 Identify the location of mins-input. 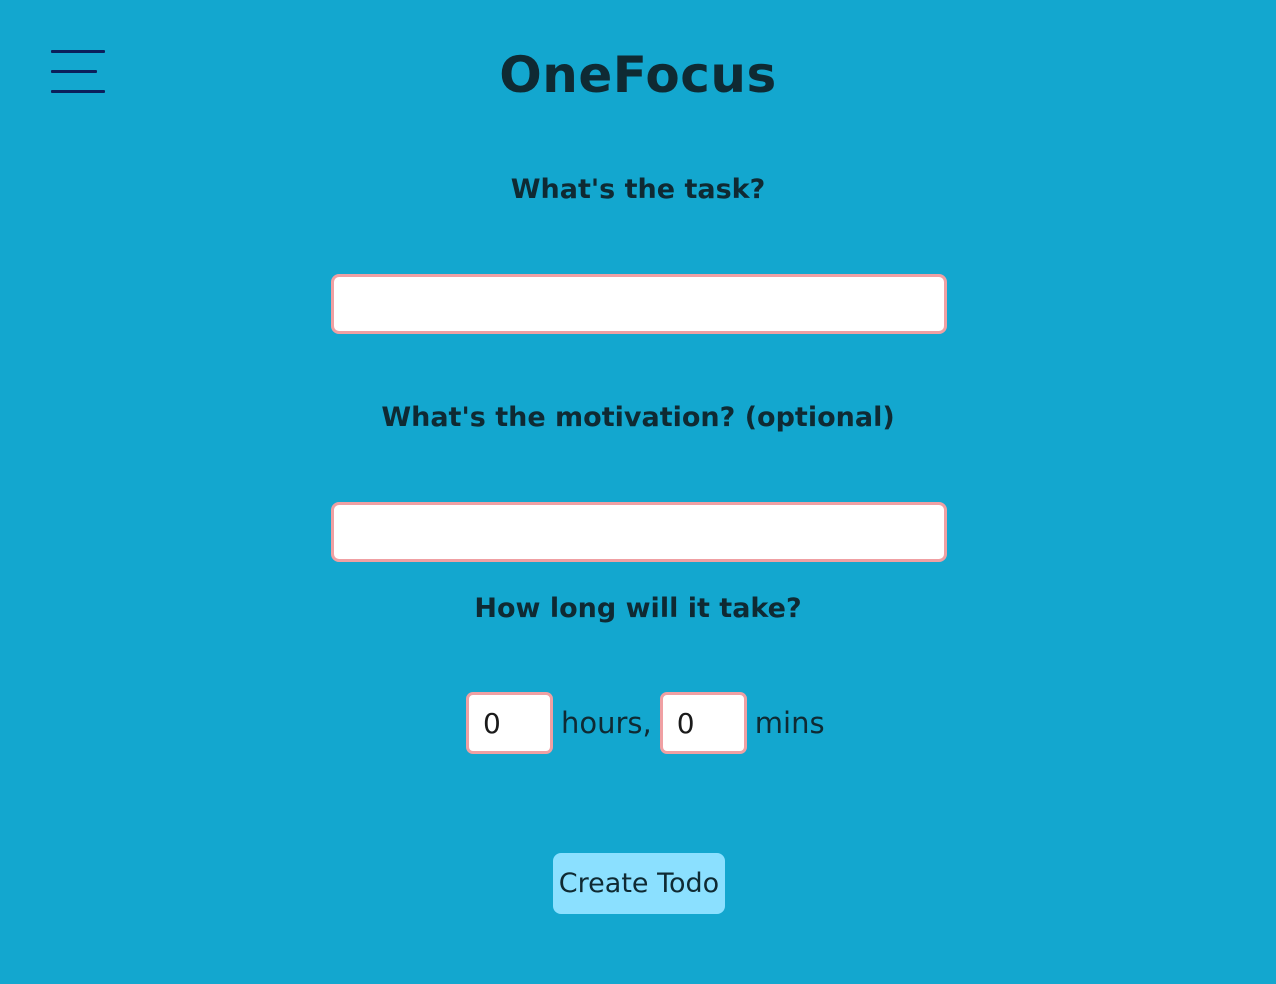
(703, 723).